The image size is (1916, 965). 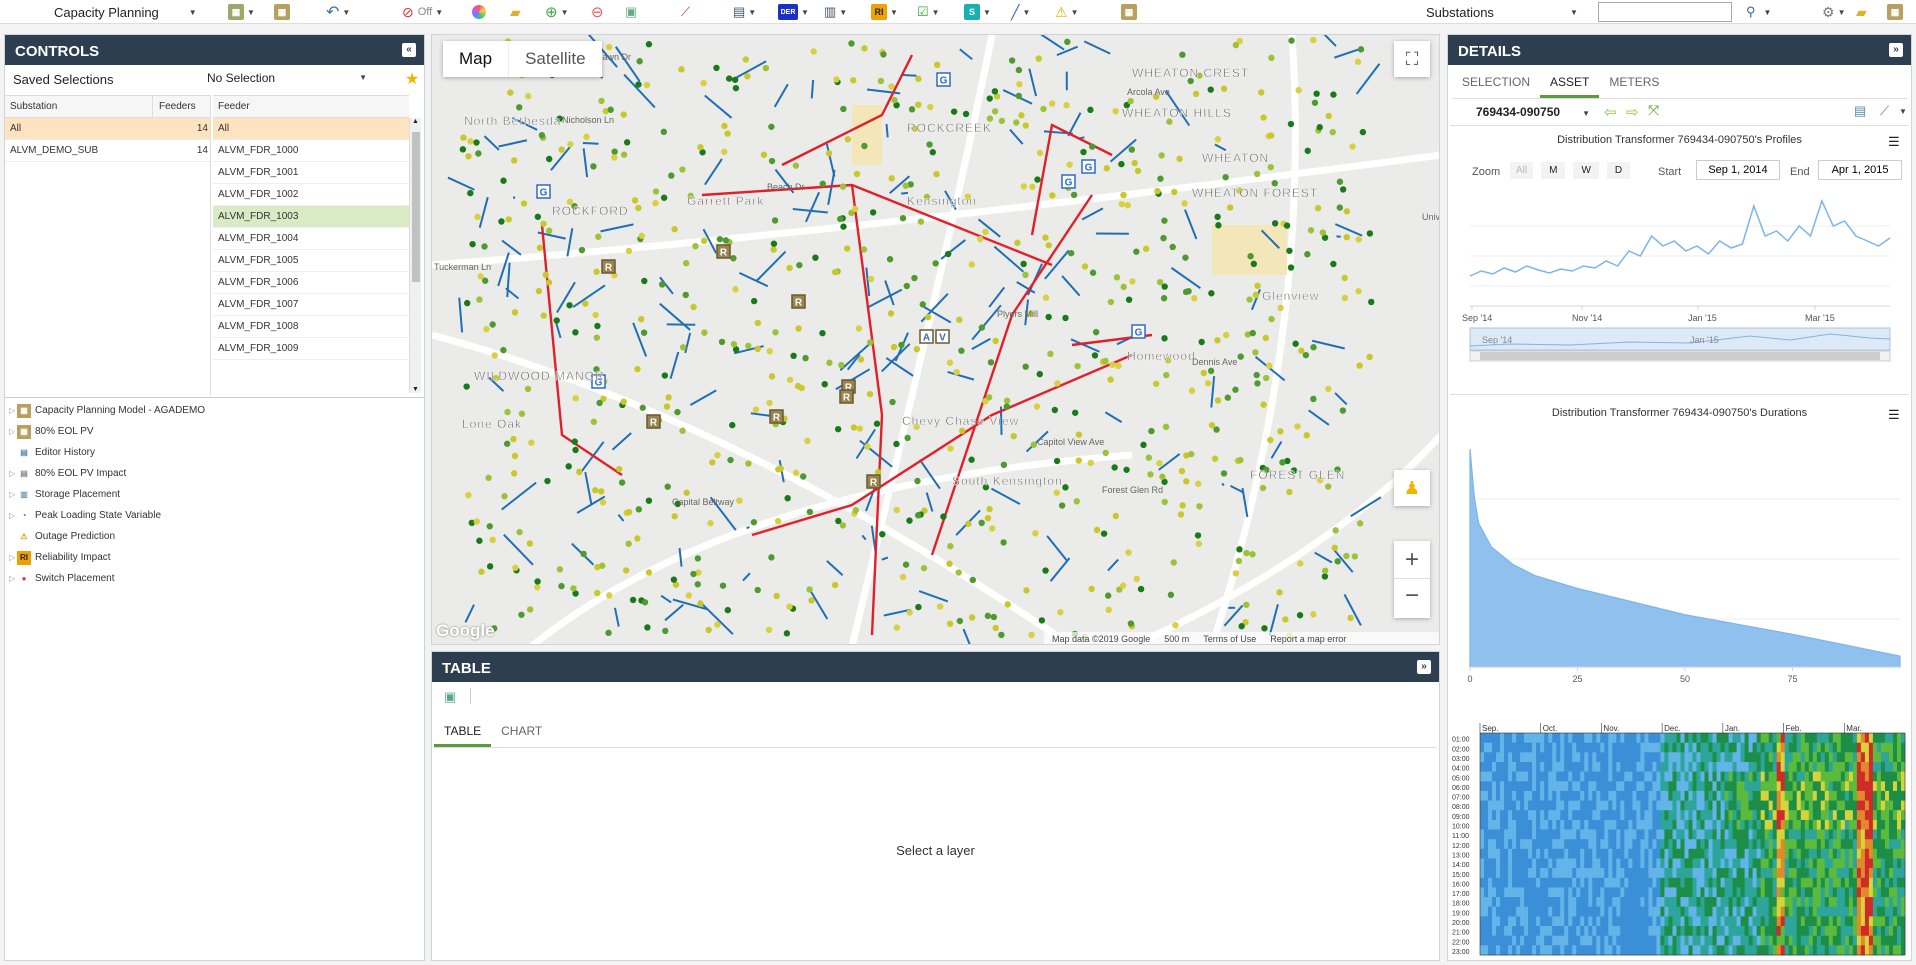 What do you see at coordinates (1884, 111) in the screenshot?
I see `chart-options-icon: ⟋` at bounding box center [1884, 111].